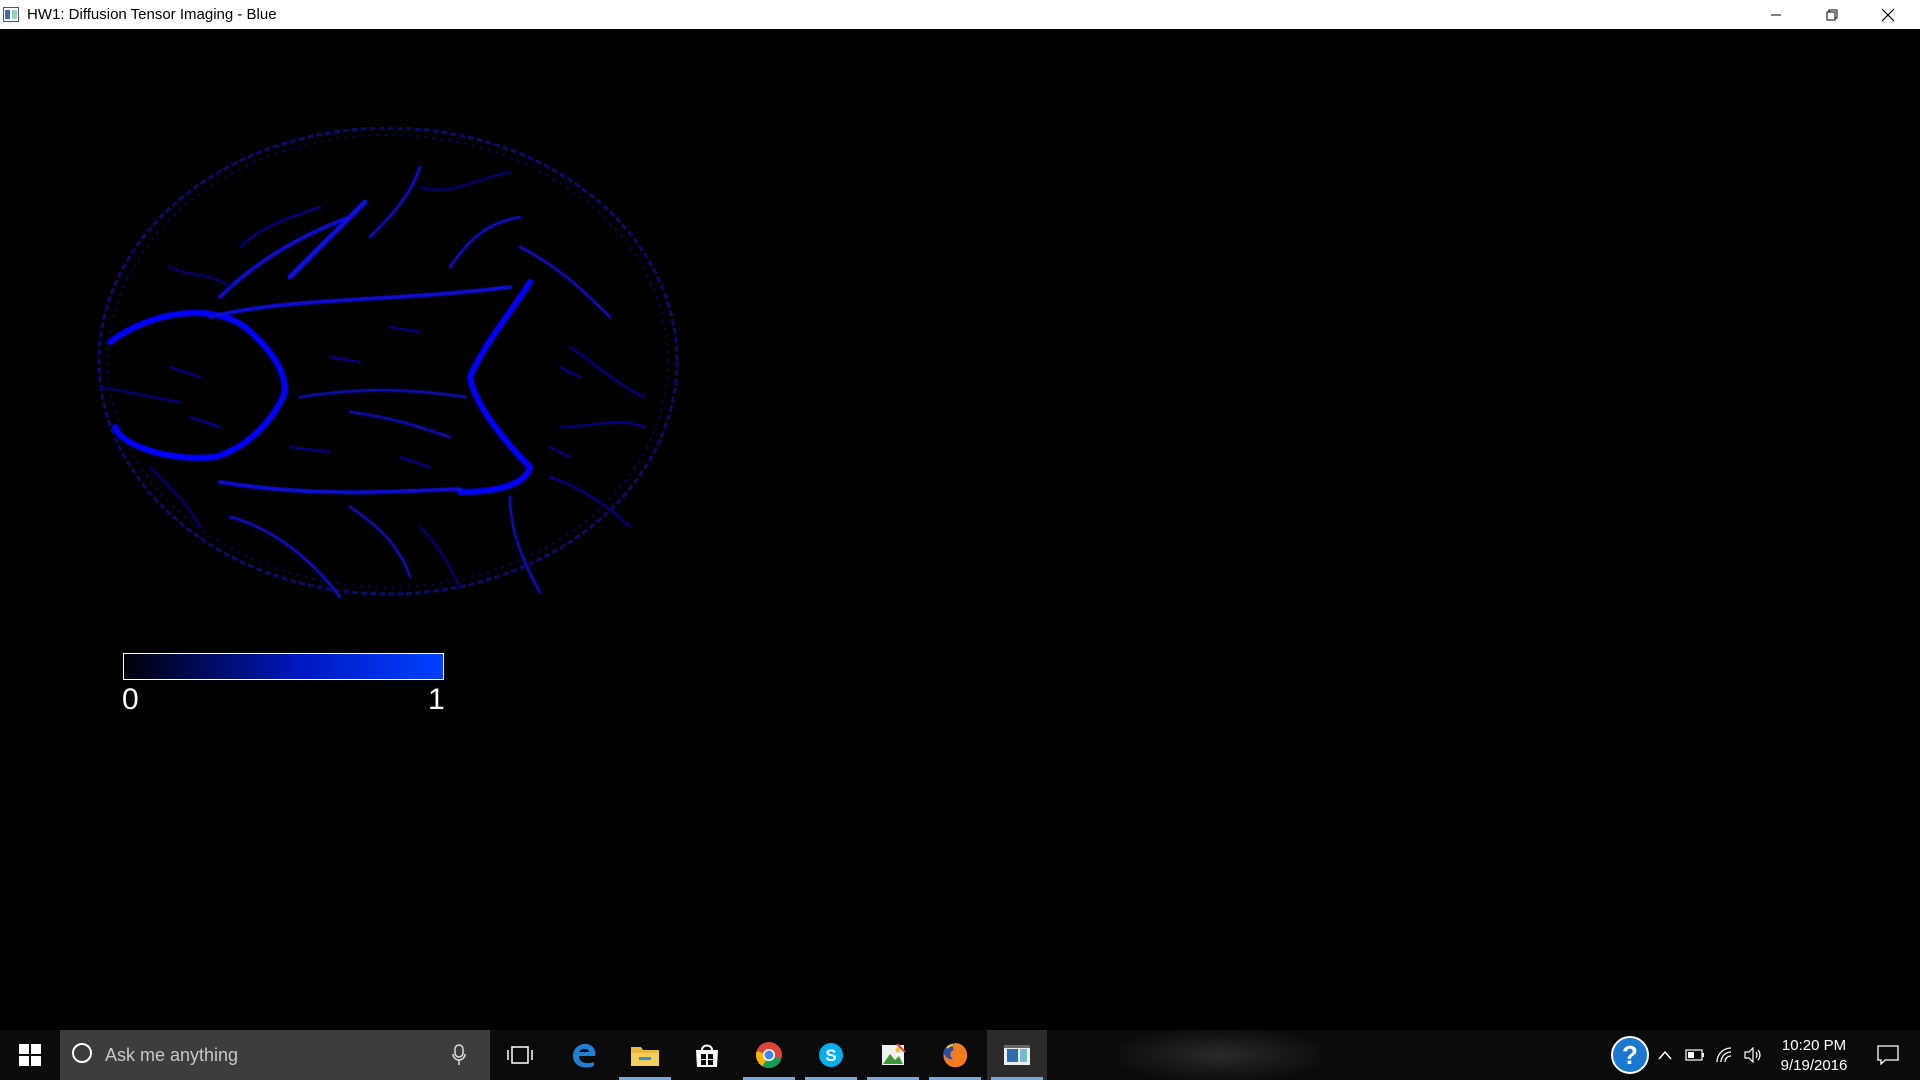  I want to click on taskbar-hw1-app, so click(1017, 1055).